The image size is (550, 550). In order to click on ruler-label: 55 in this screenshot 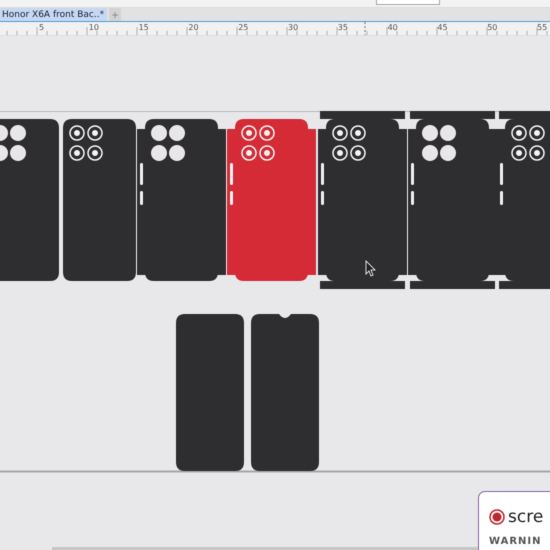, I will do `click(542, 27)`.